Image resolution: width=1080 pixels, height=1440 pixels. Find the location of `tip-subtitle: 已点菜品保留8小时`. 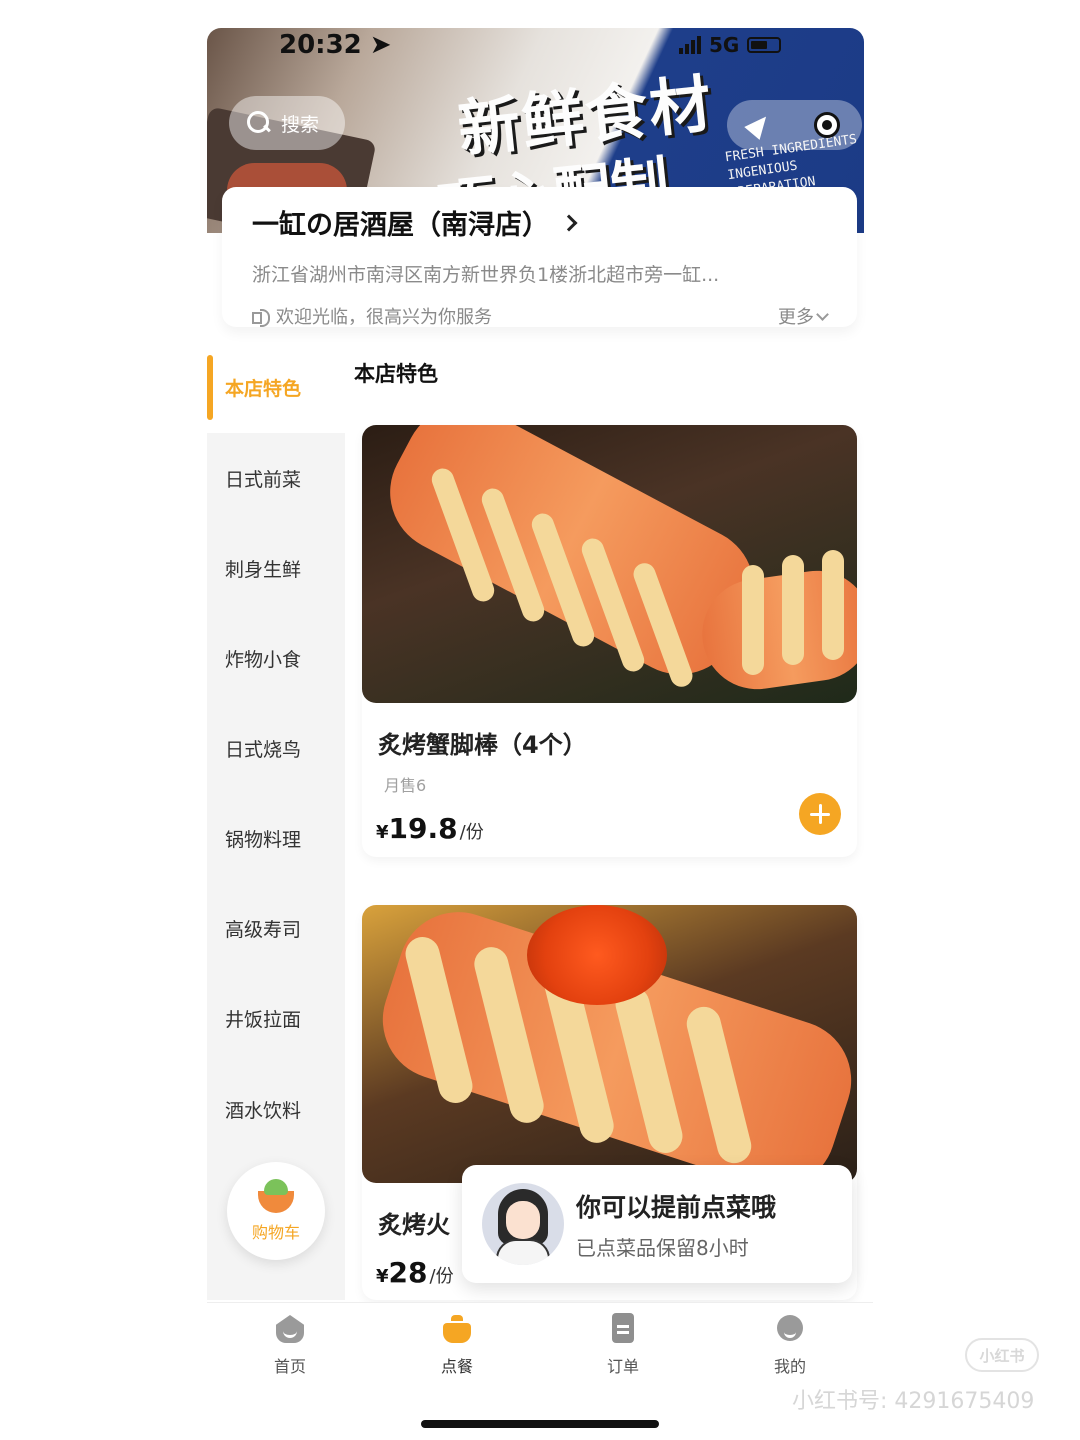

tip-subtitle: 已点菜品保留8小时 is located at coordinates (662, 1247).